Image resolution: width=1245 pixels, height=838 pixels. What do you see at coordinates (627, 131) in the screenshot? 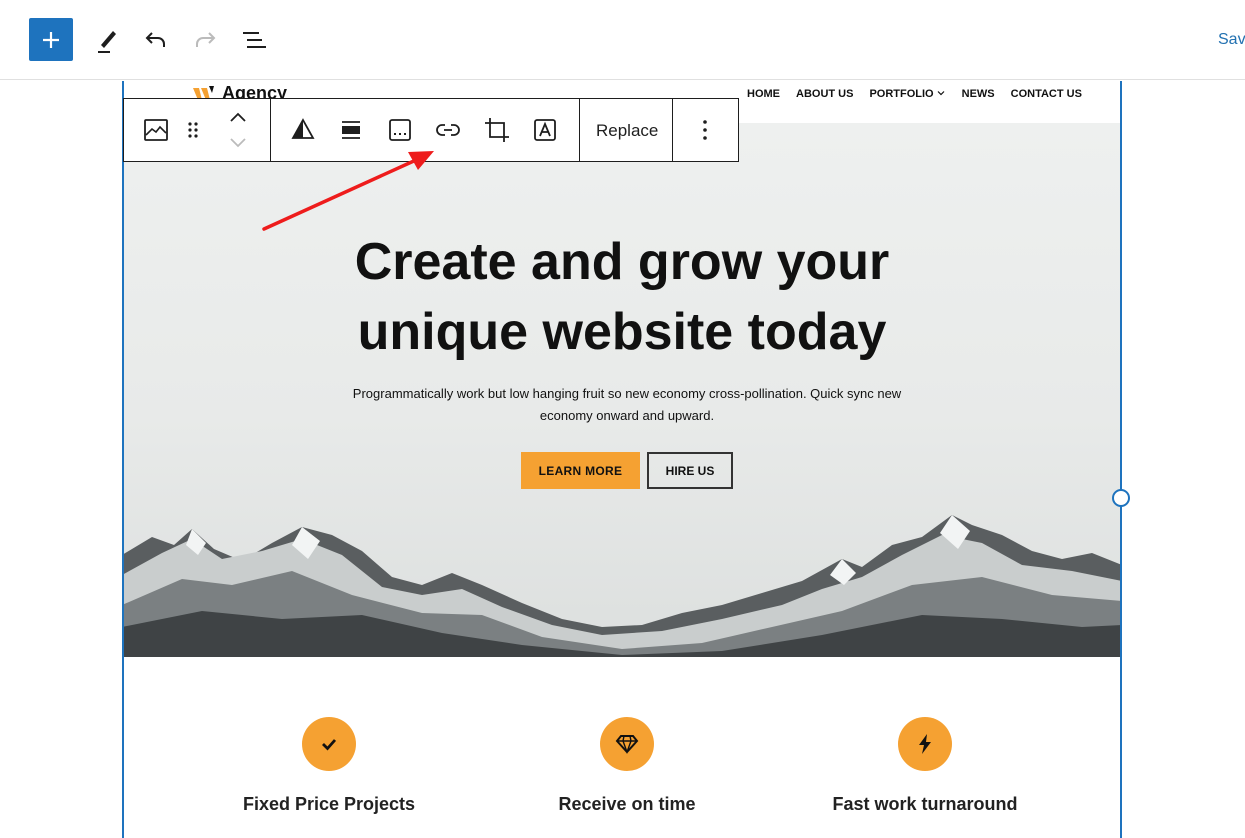
I see `replace-button: Replace` at bounding box center [627, 131].